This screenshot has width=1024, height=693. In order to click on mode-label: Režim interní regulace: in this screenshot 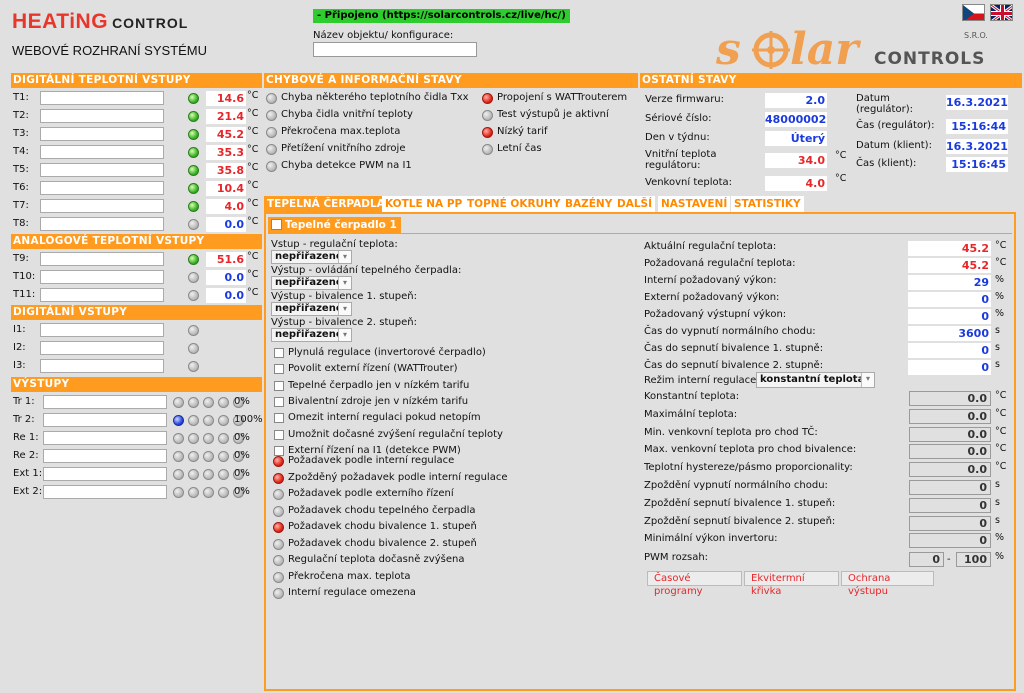, I will do `click(702, 380)`.